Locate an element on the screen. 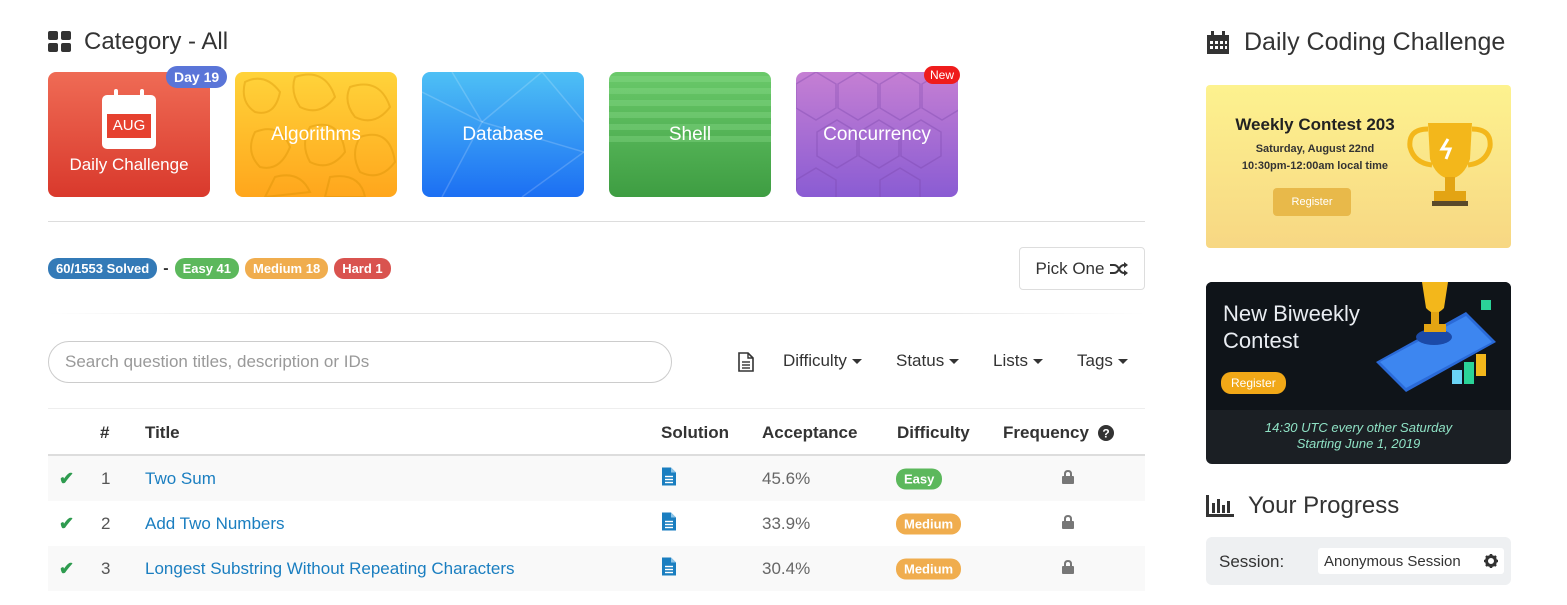 The width and height of the screenshot is (1567, 605). card-concurrency: Concurrency is located at coordinates (877, 134).